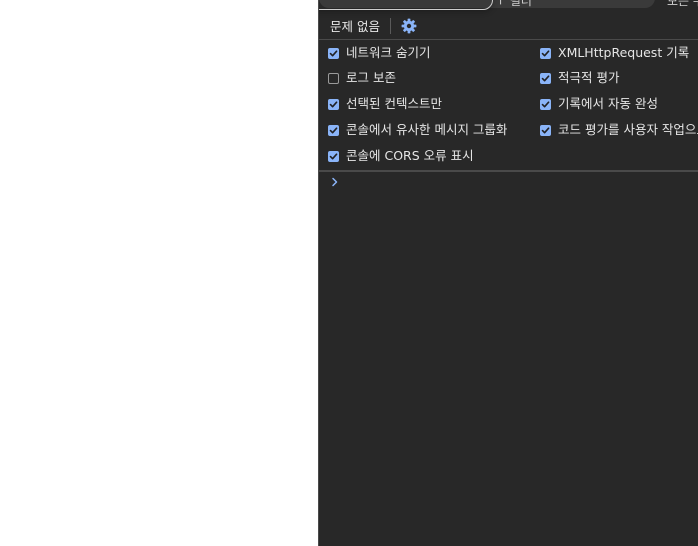 This screenshot has width=698, height=546. I want to click on issues-status: 문제 없음, so click(355, 25).